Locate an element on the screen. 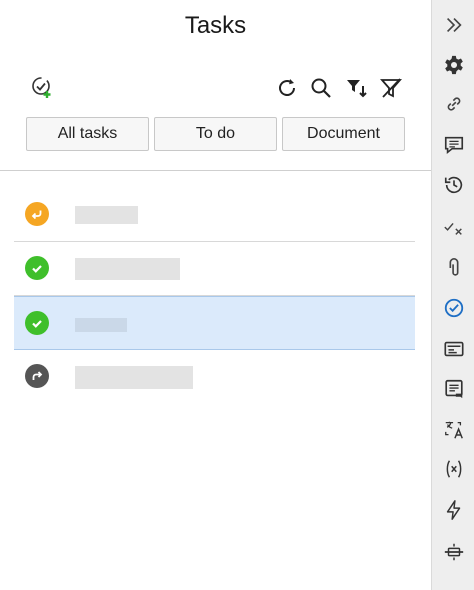 The width and height of the screenshot is (474, 590). all-tasks-button: All tasks is located at coordinates (87, 134).